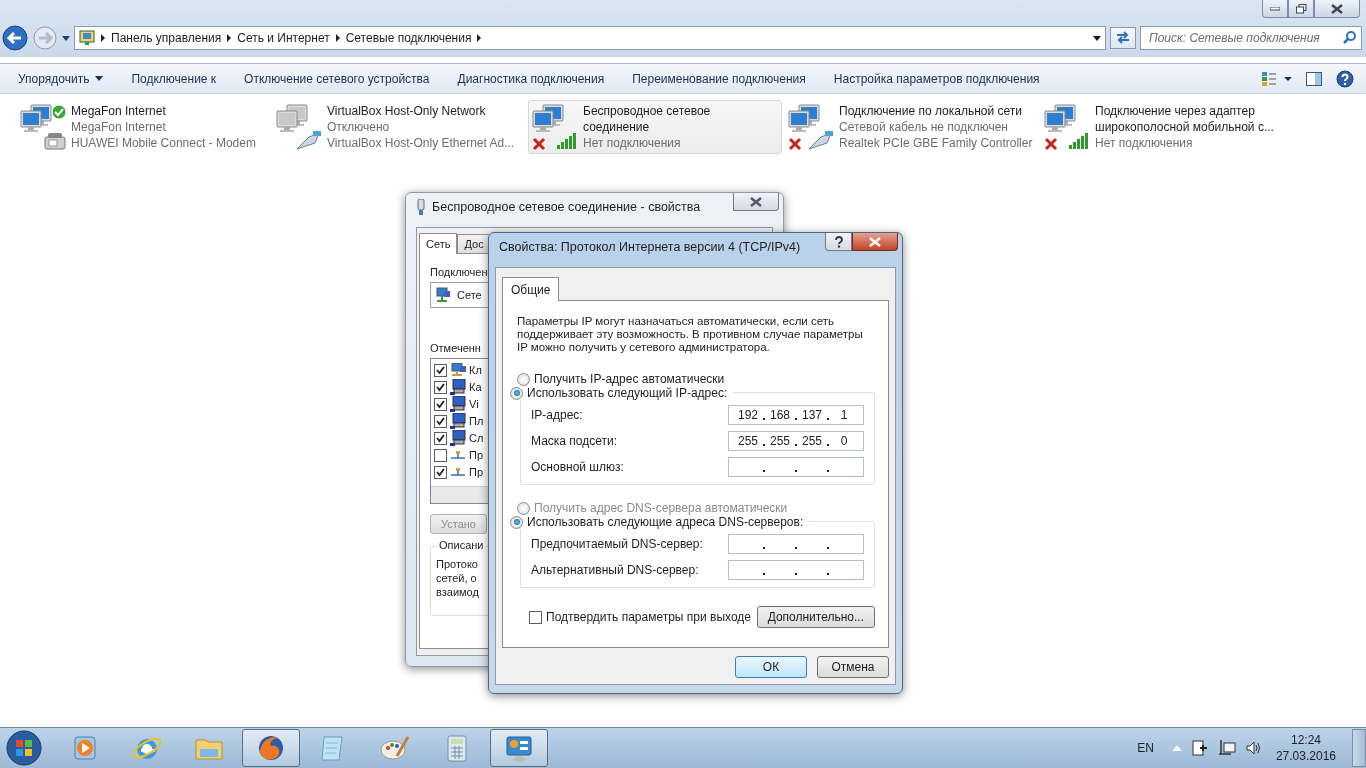  I want to click on refresh-arrows-icon, so click(1123, 36).